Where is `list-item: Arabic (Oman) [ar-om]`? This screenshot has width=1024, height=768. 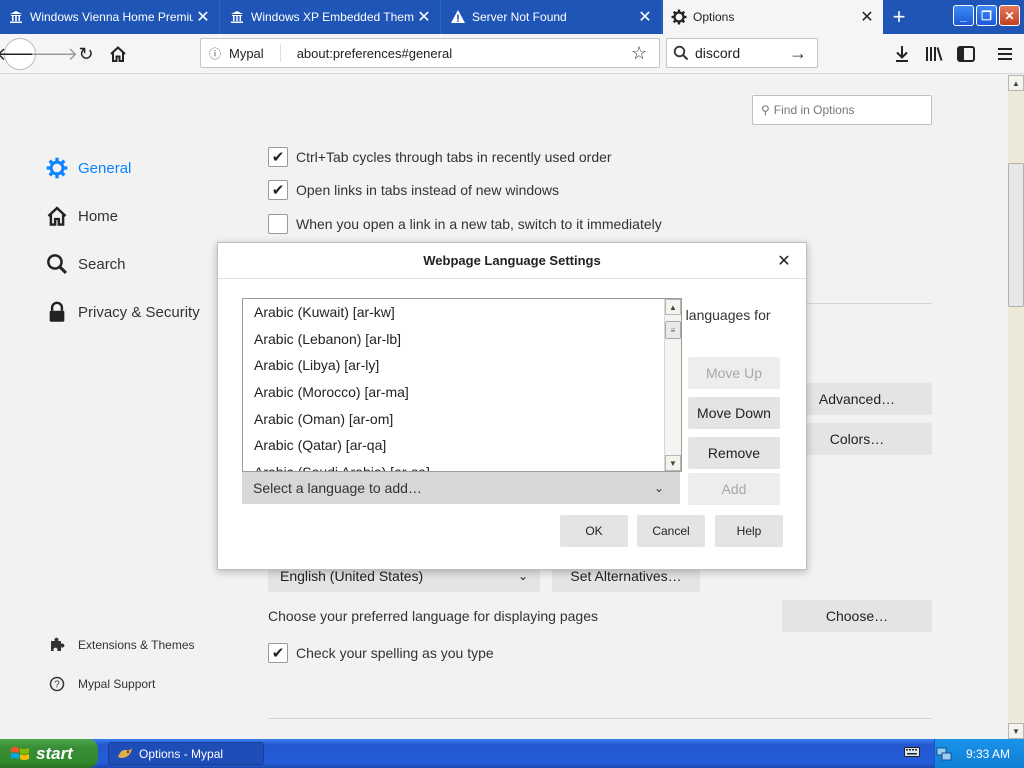
list-item: Arabic (Oman) [ar-om] is located at coordinates (462, 418).